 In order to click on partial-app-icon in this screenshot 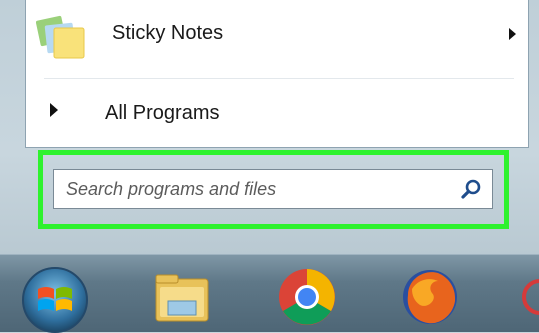, I will do `click(530, 297)`.